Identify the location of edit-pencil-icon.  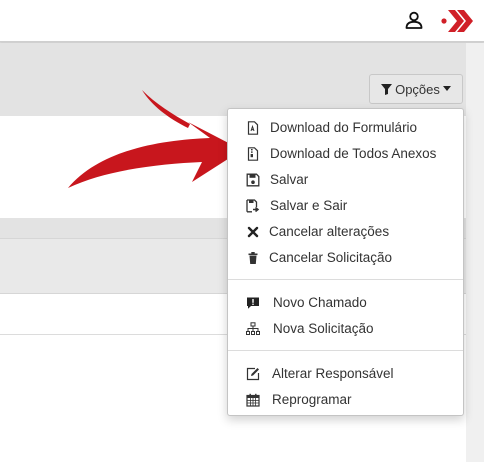
(253, 374).